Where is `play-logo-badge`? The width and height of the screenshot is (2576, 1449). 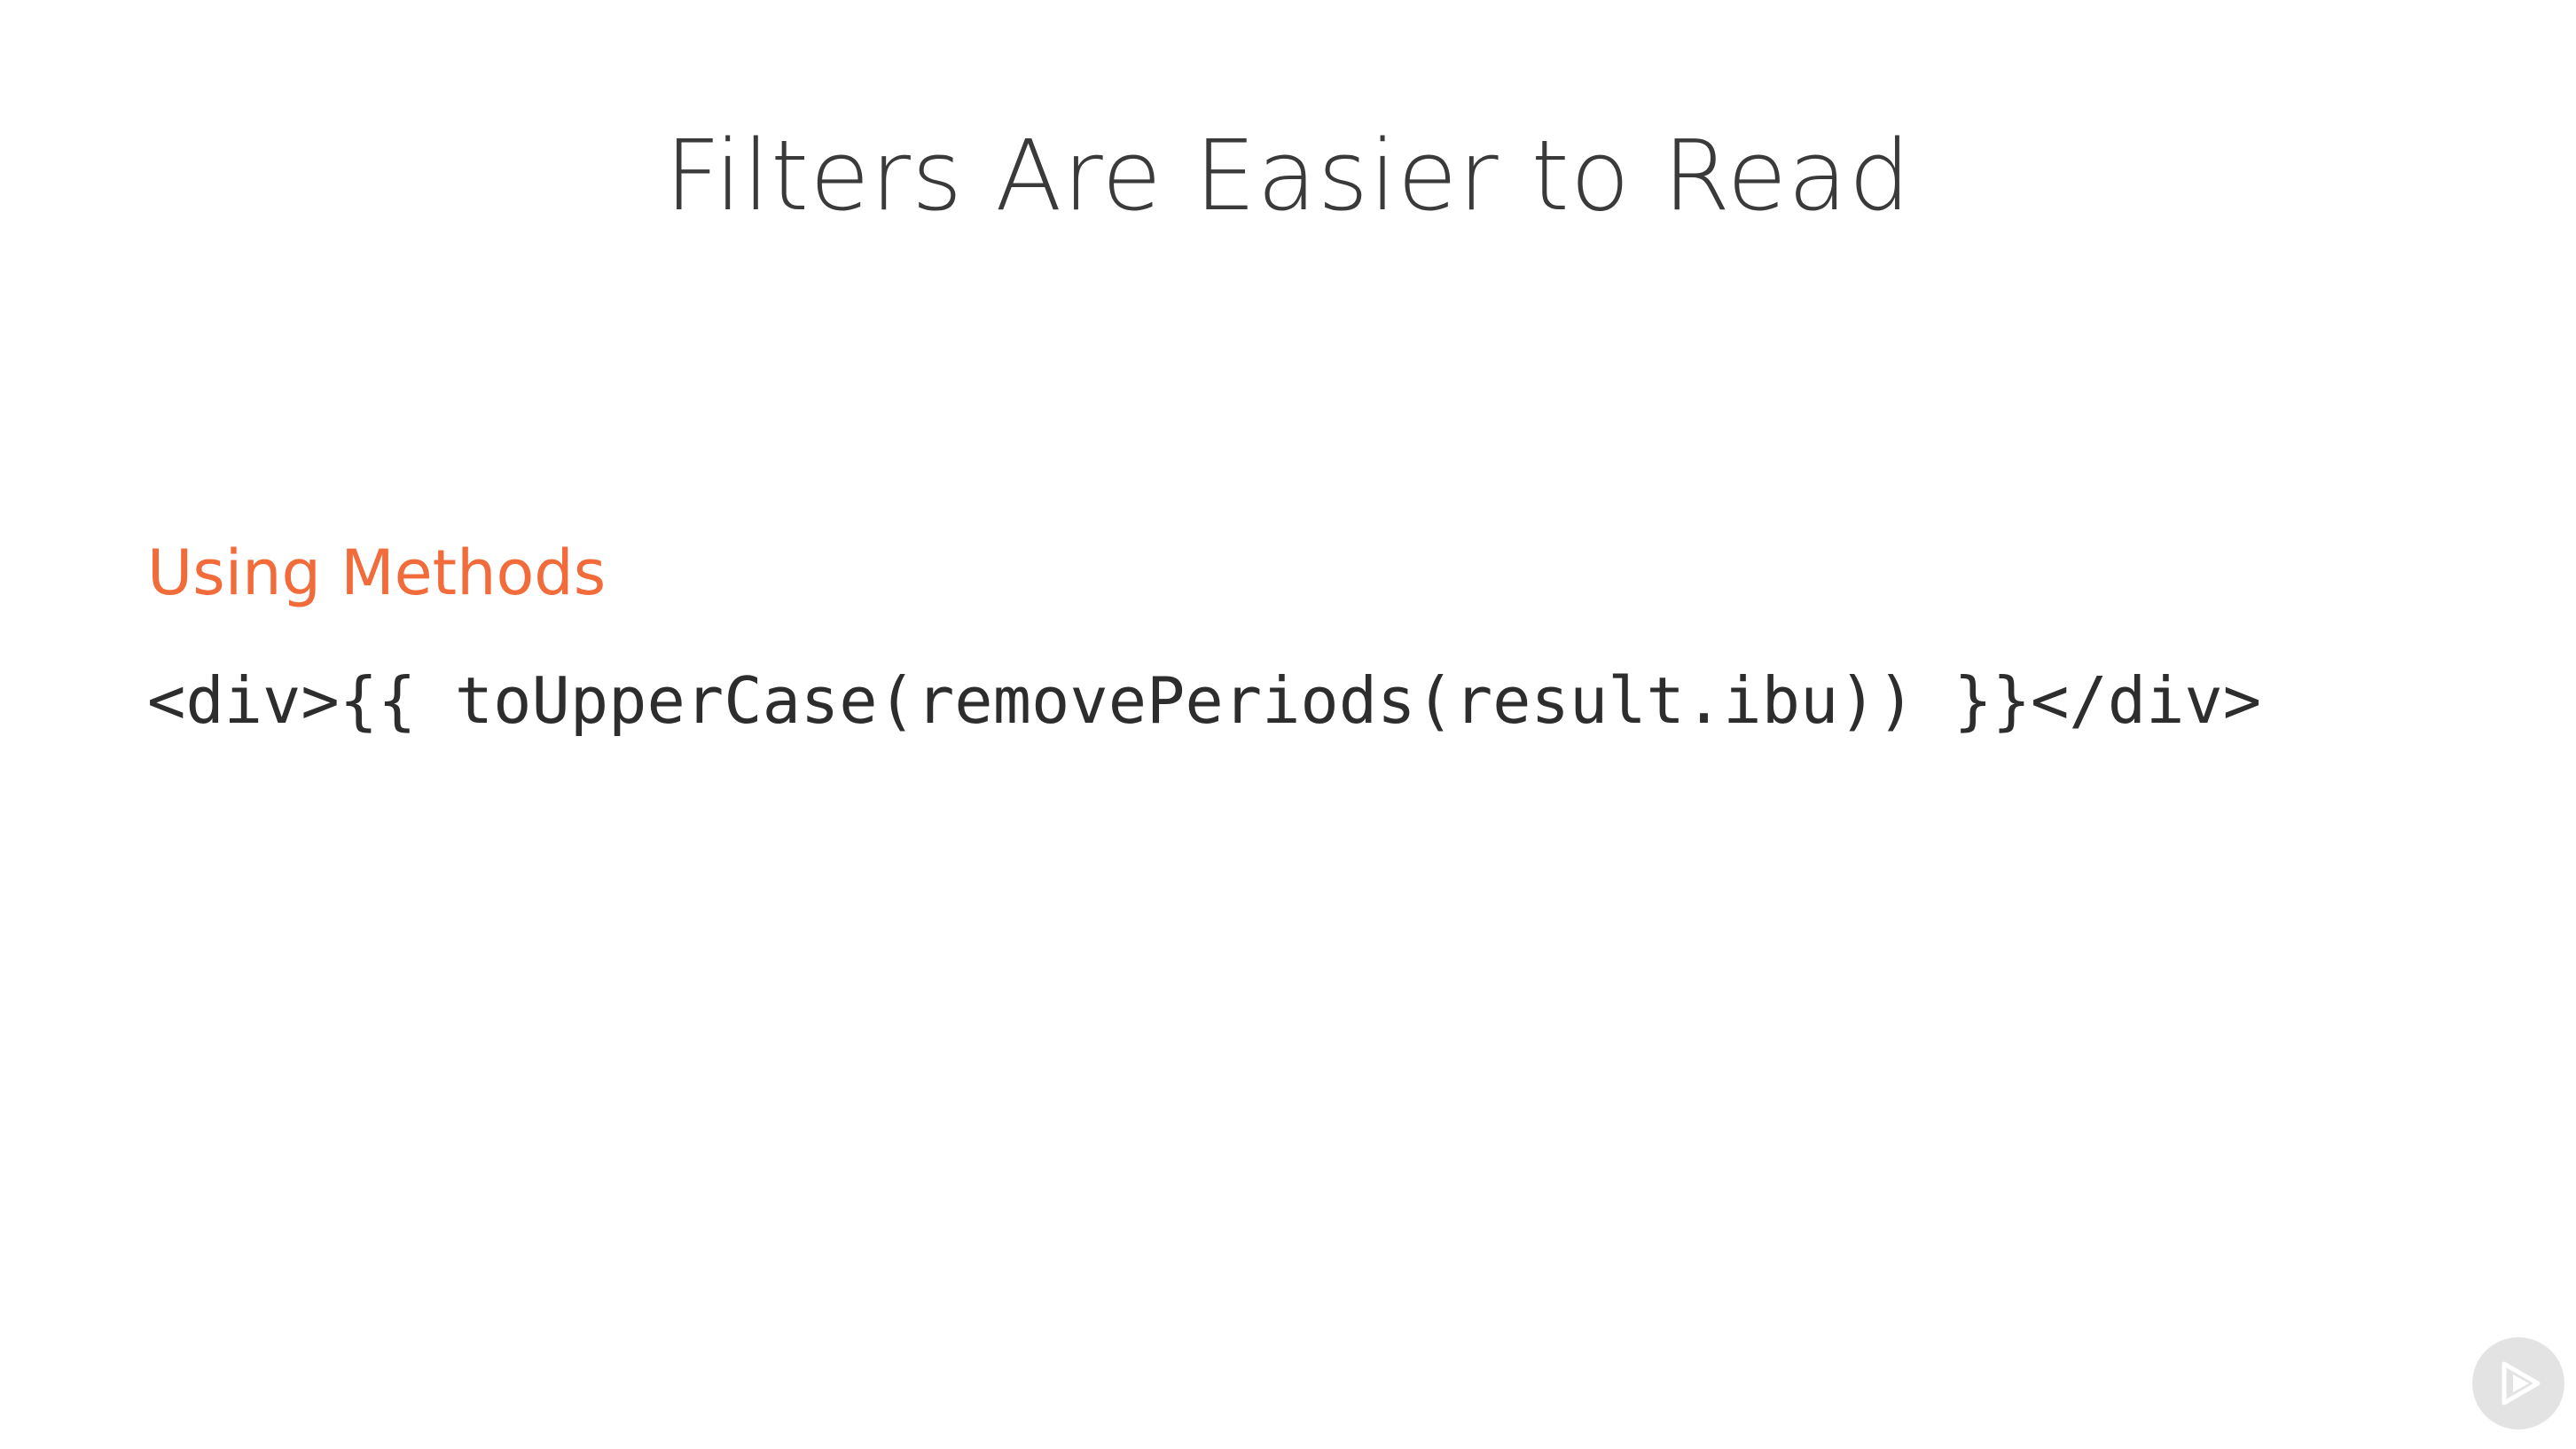
play-logo-badge is located at coordinates (2518, 1383).